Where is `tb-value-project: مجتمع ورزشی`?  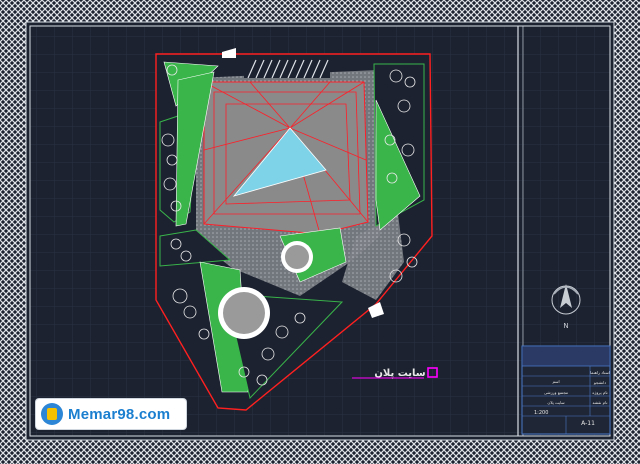 tb-value-project: مجتمع ورزشی is located at coordinates (556, 392).